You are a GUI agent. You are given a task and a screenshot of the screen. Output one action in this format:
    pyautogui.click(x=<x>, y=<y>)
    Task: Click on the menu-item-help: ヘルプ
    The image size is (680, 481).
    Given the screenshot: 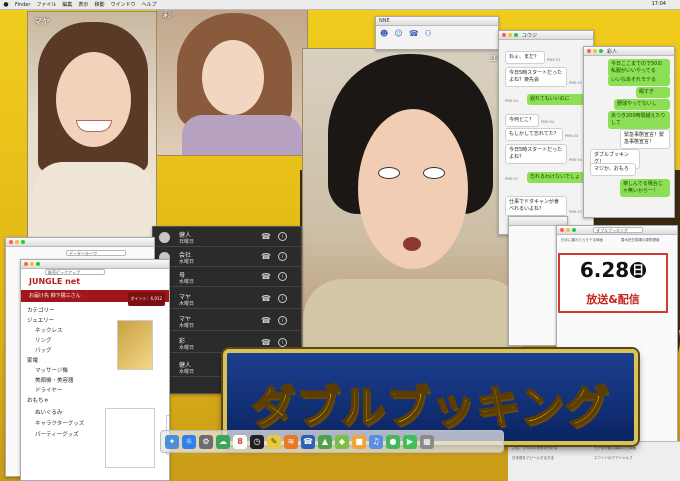 What is the action you would take?
    pyautogui.click(x=148, y=4)
    